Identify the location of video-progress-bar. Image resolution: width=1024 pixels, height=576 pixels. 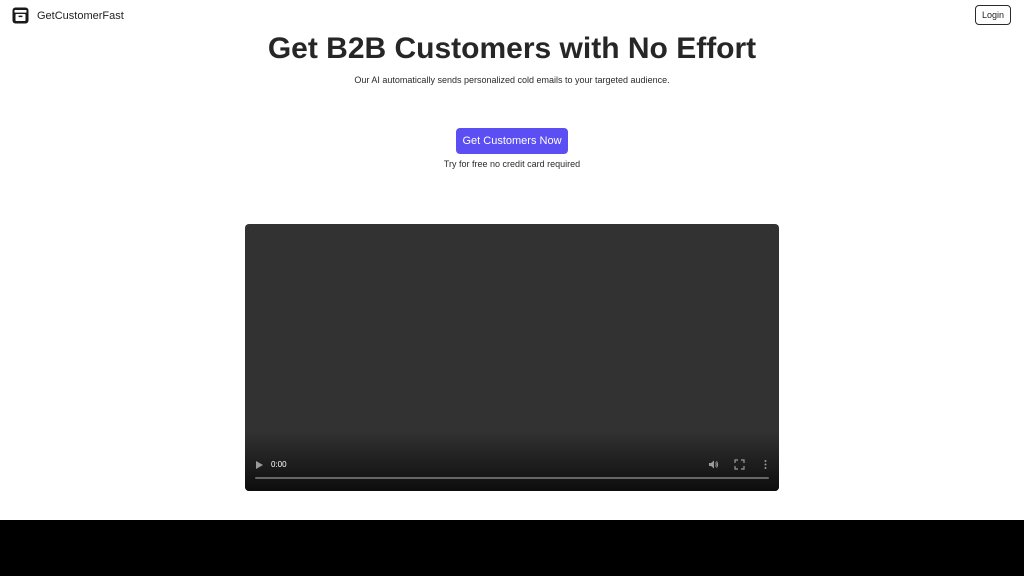
(512, 478).